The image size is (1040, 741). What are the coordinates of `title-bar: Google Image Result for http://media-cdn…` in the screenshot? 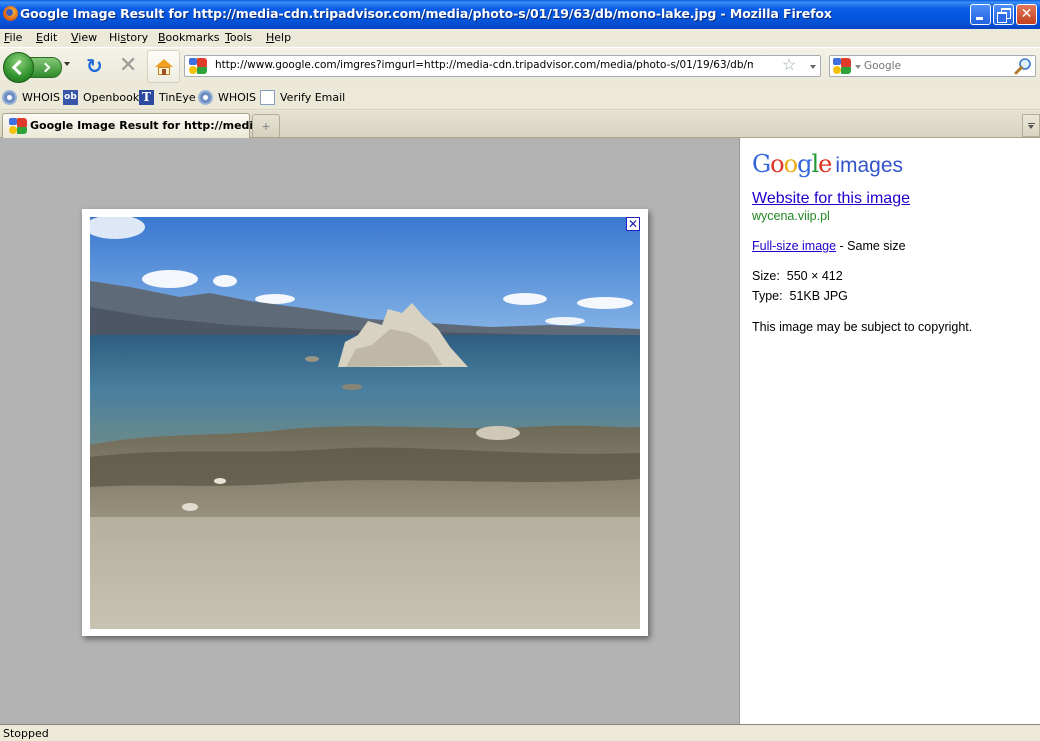 It's located at (520, 14).